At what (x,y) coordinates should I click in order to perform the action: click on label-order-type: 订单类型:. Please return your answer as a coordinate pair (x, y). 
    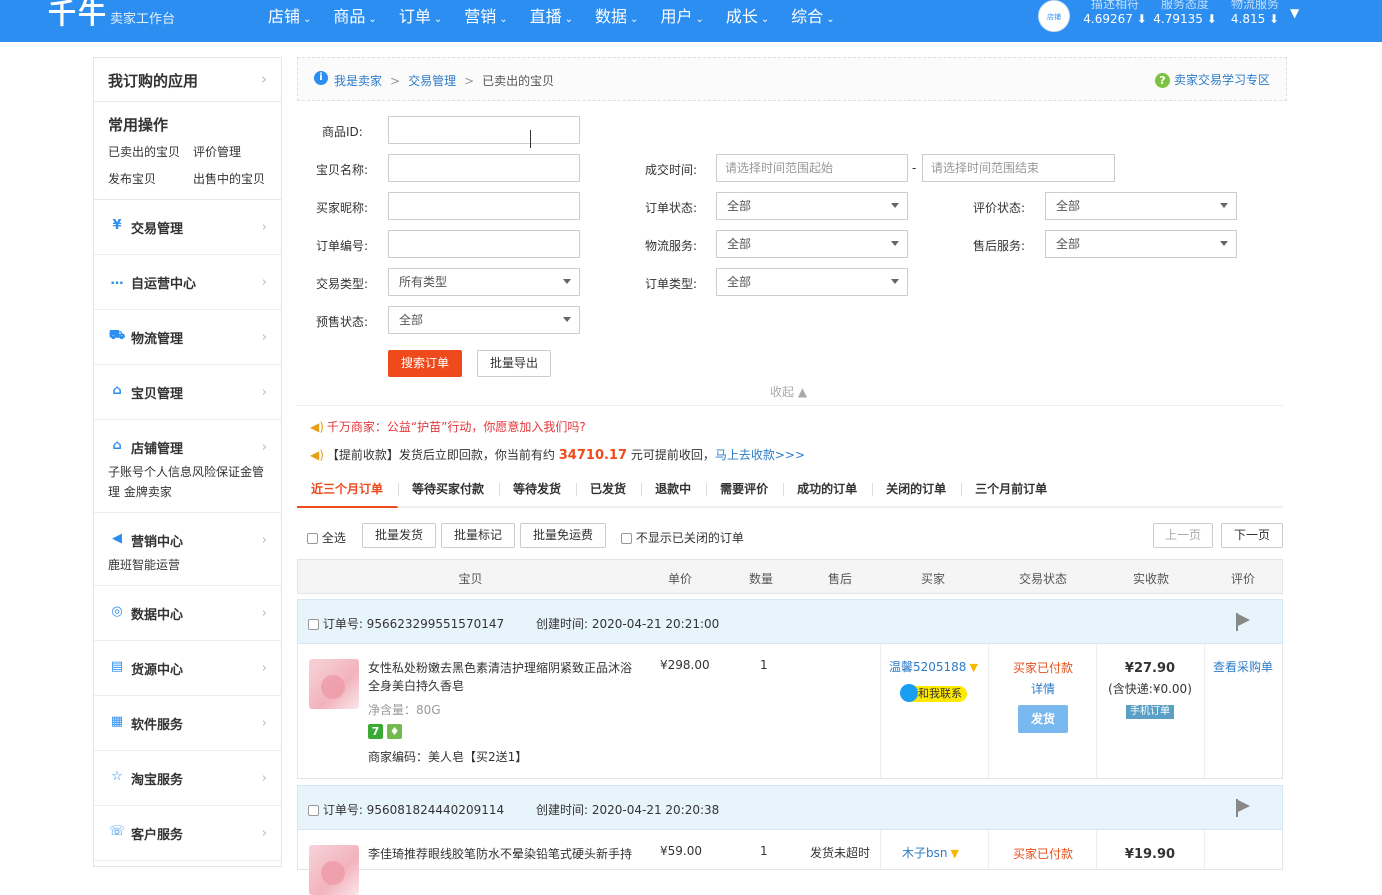
    Looking at the image, I should click on (671, 284).